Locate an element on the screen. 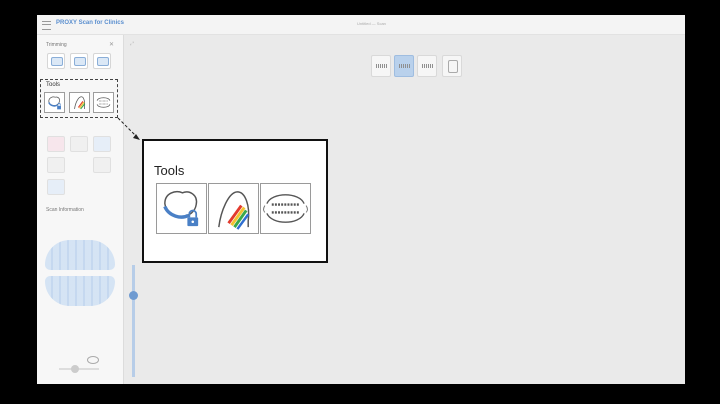  lower-arch-preview is located at coordinates (80, 291).